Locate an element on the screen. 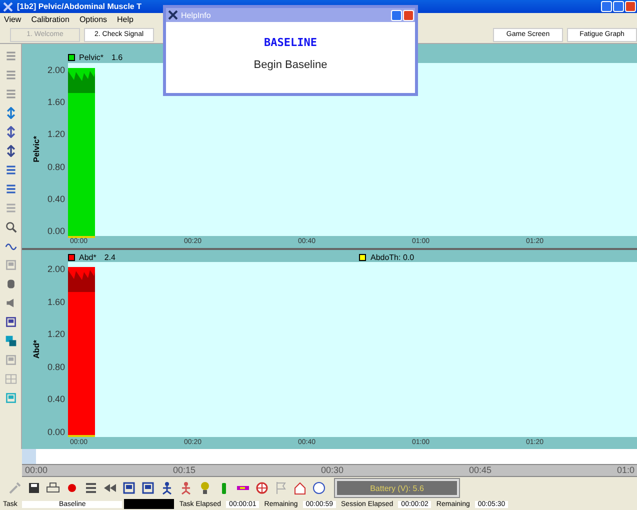 The height and width of the screenshot is (510, 637). time-tick-label: 00:15 is located at coordinates (184, 470).